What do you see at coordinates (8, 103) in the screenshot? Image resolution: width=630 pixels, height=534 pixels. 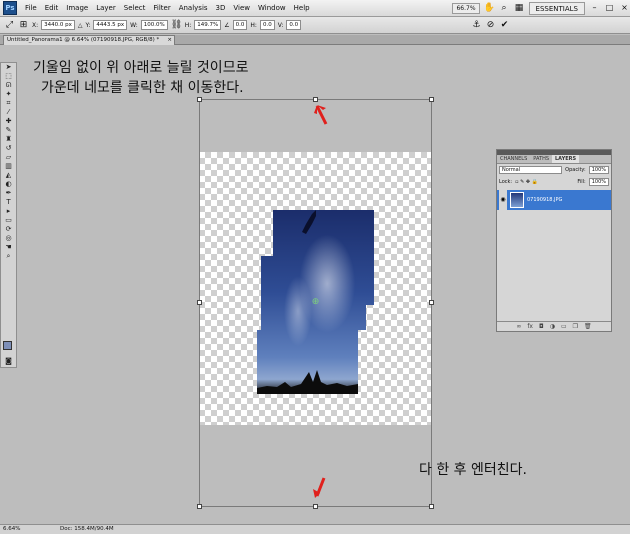 I see `crop-tool-icon: ⌗` at bounding box center [8, 103].